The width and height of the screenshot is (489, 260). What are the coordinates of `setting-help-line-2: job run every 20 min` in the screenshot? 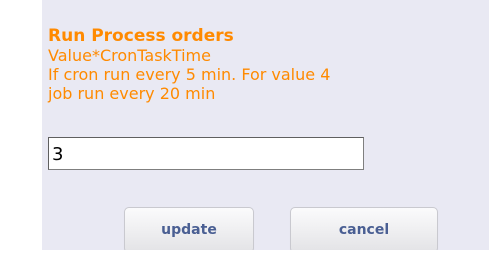 It's located at (132, 93).